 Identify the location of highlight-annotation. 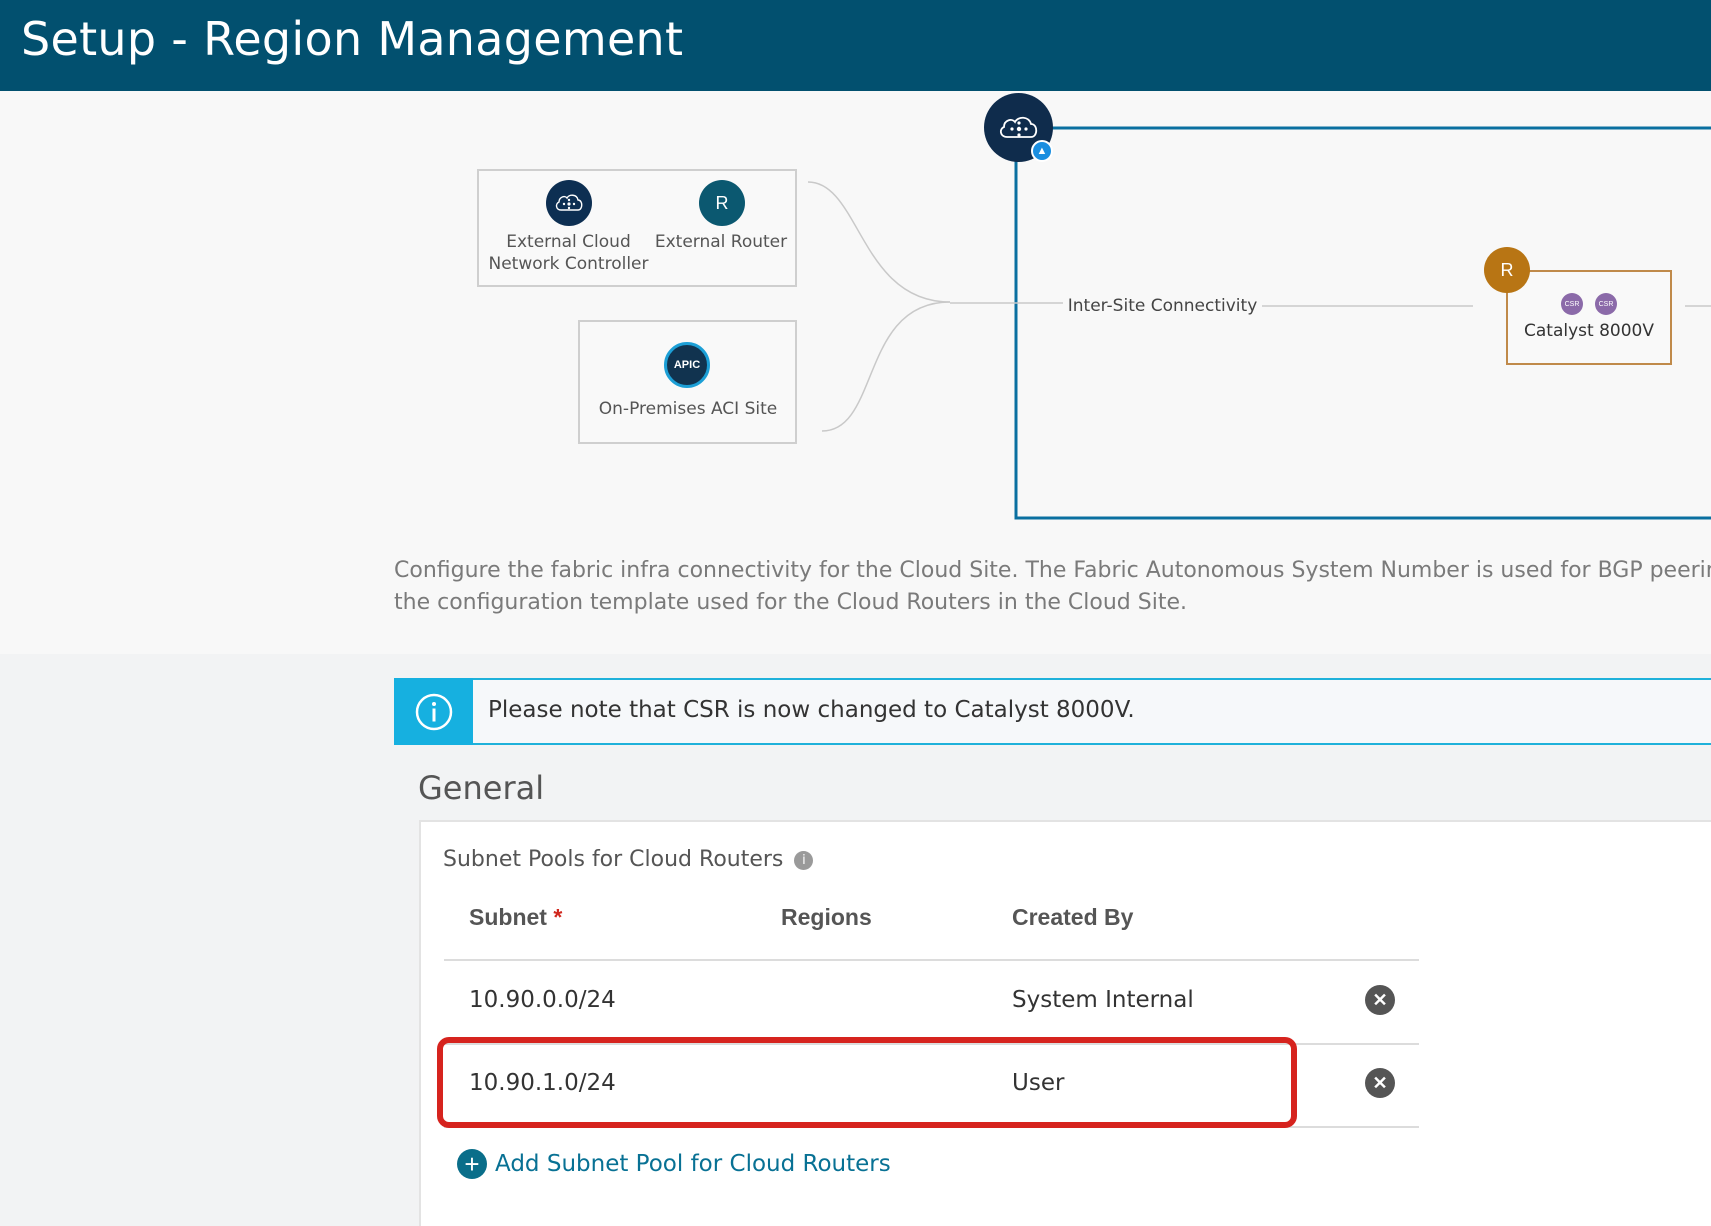
(867, 1082).